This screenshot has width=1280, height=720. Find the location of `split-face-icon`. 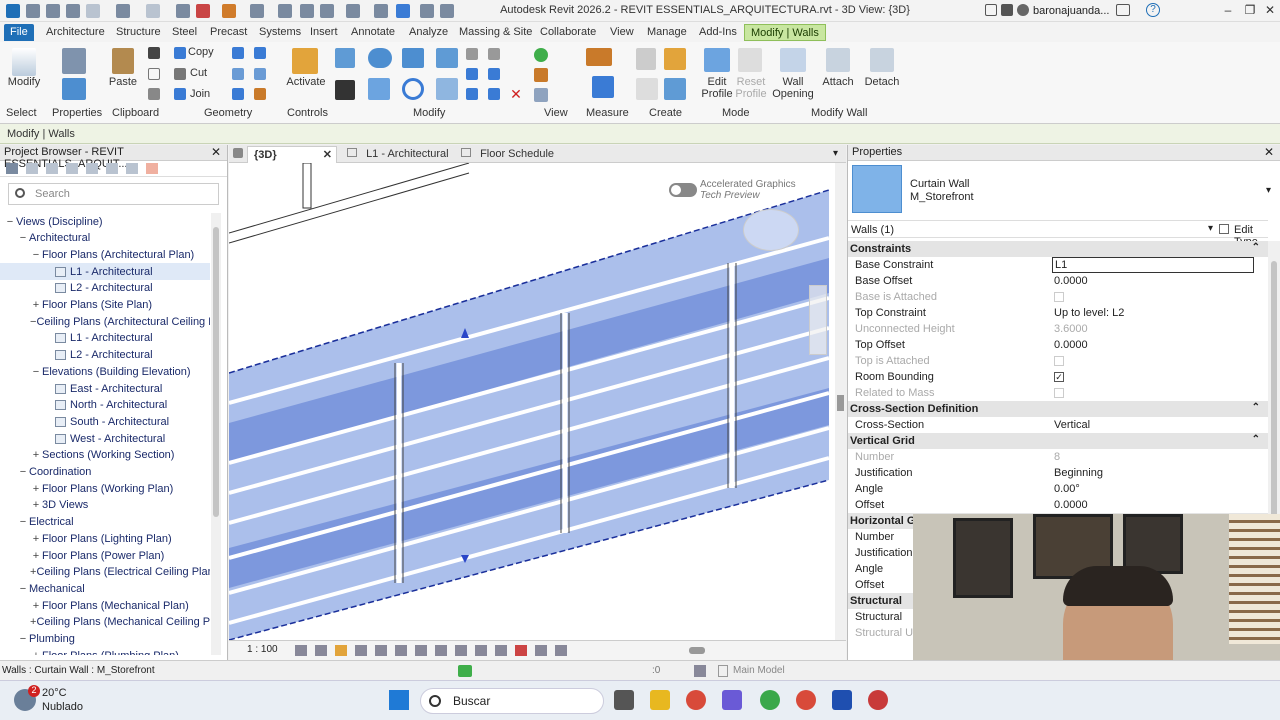

split-face-icon is located at coordinates (260, 53).